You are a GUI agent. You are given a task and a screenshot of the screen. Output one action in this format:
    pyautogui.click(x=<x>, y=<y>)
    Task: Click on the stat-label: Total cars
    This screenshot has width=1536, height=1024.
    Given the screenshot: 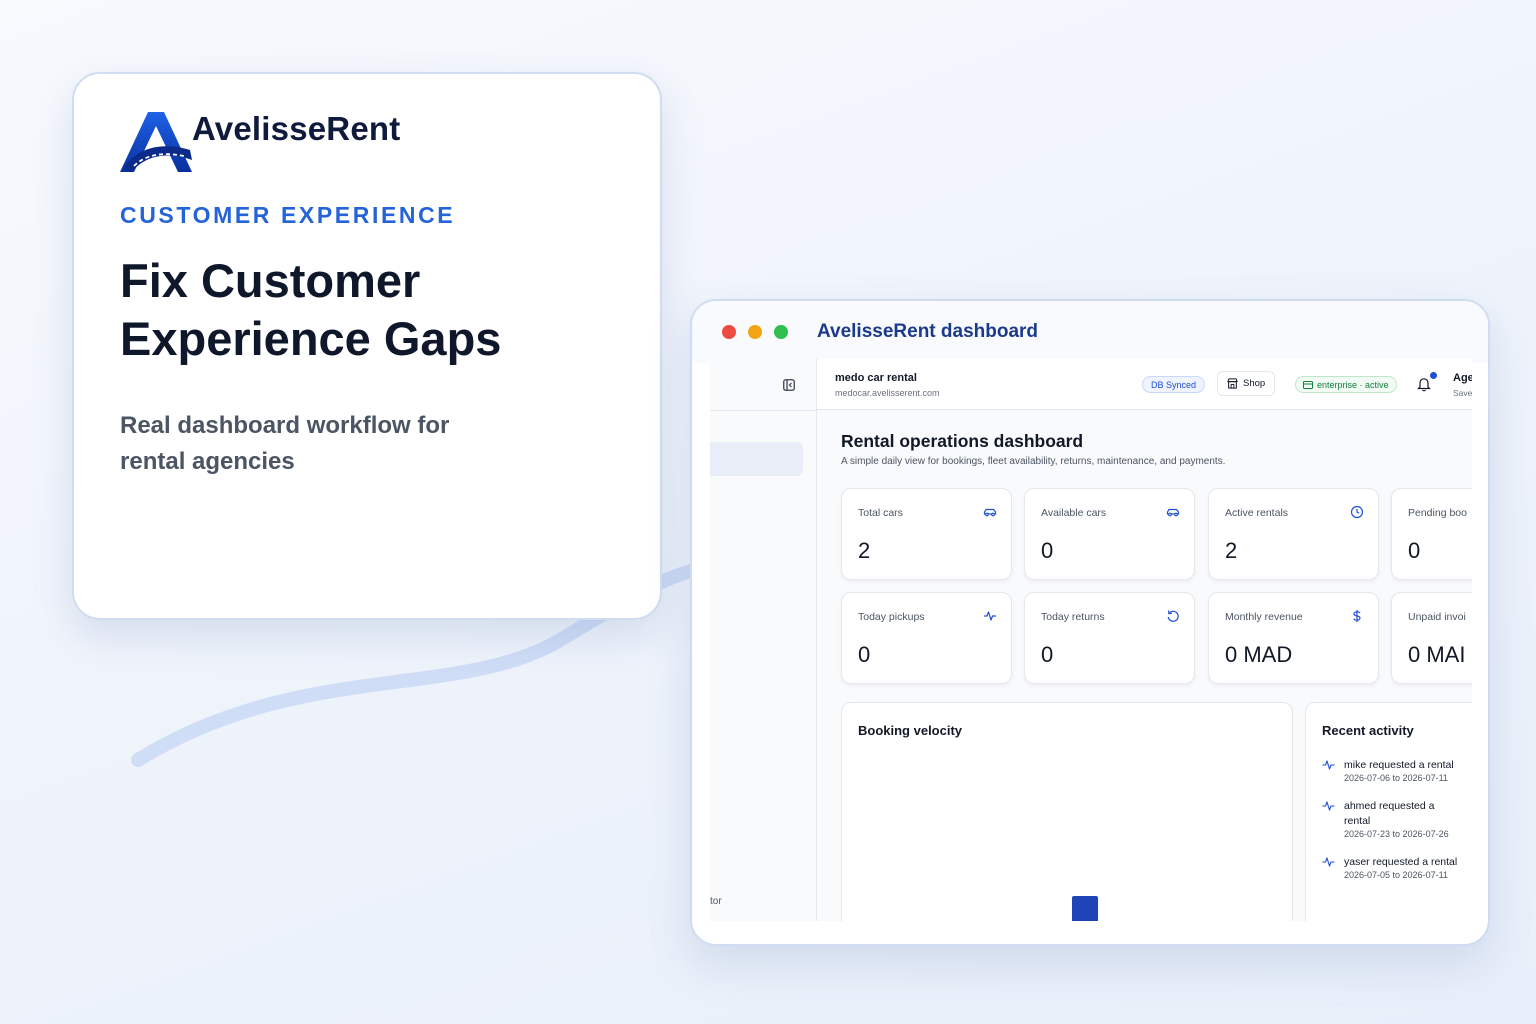 What is the action you would take?
    pyautogui.click(x=880, y=513)
    